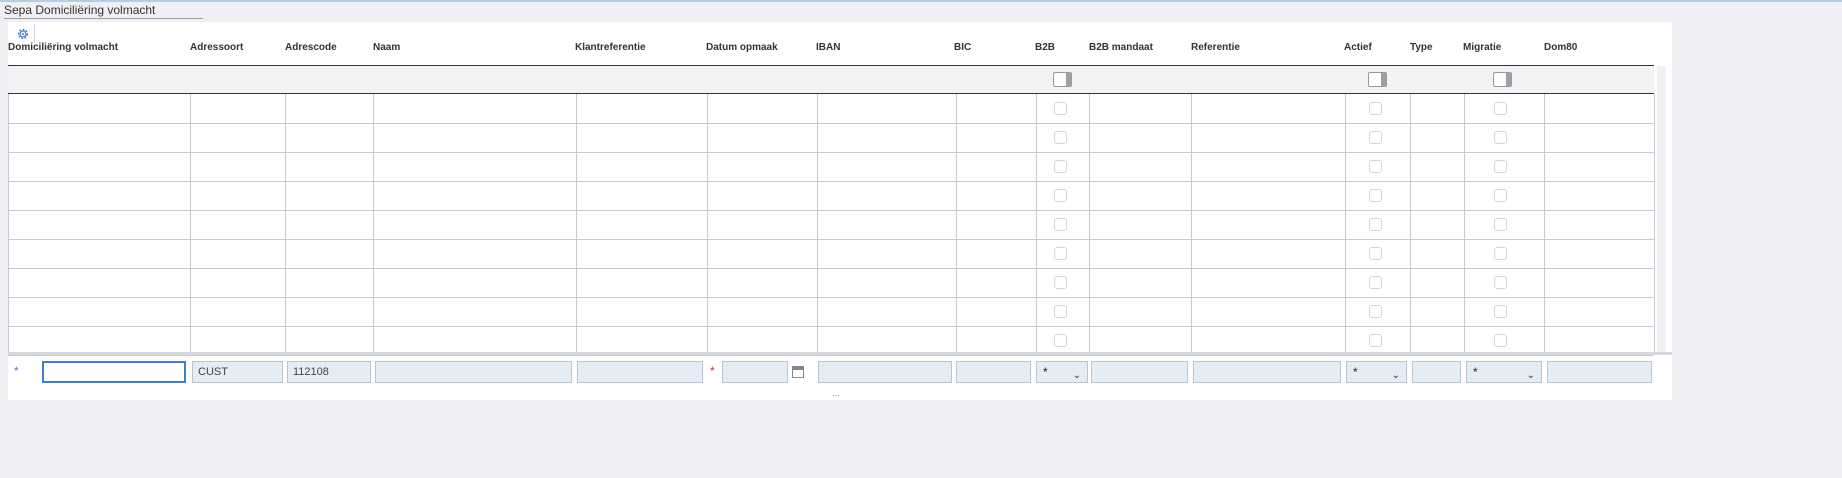 This screenshot has height=478, width=1842. Describe the element at coordinates (1482, 47) in the screenshot. I see `col-header-migratie: Migratie` at that location.